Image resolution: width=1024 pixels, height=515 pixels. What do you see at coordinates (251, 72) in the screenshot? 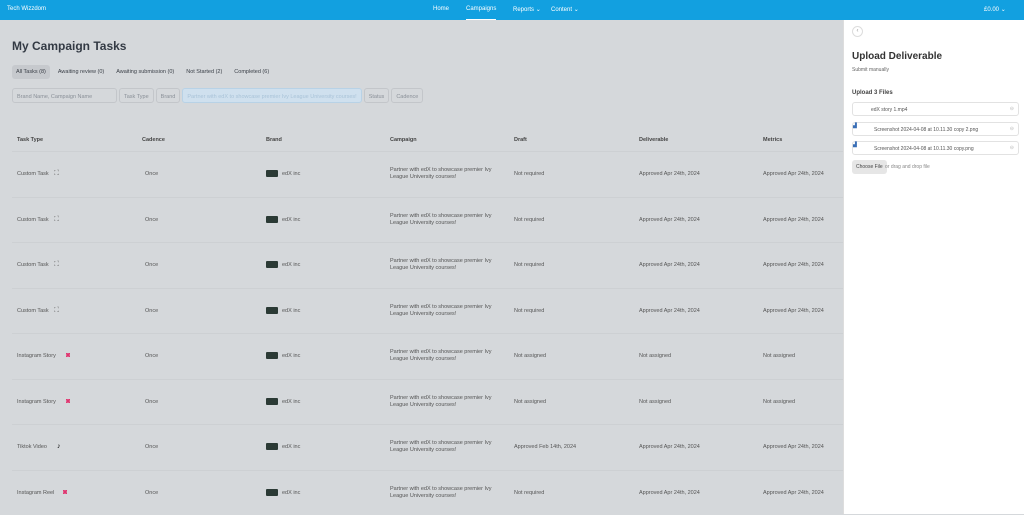
I see `tab-completed: Completed (6)` at bounding box center [251, 72].